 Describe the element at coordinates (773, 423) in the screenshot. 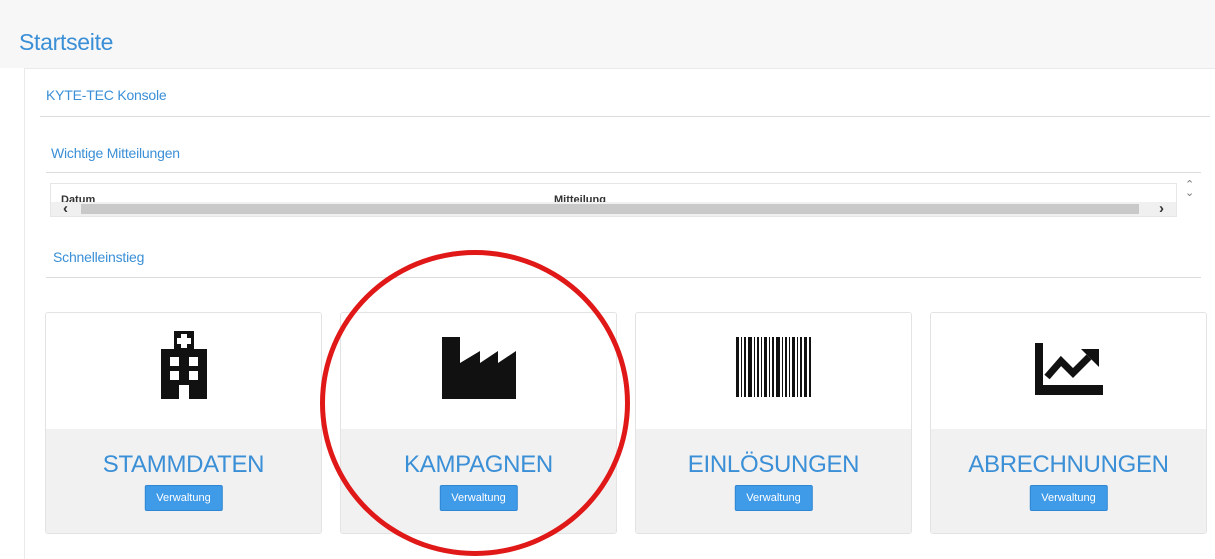

I see `card-einloesungen: EINLÖSUNGEN Verwaltung` at that location.